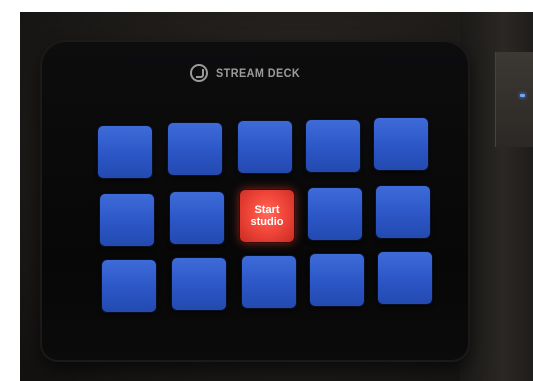  I want to click on deck-key-r1c5, so click(401, 144).